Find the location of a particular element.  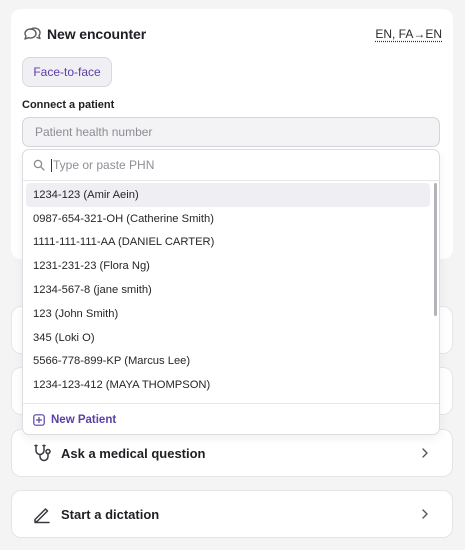

list-item: 1234-567-8 (jane smith) is located at coordinates (228, 290).